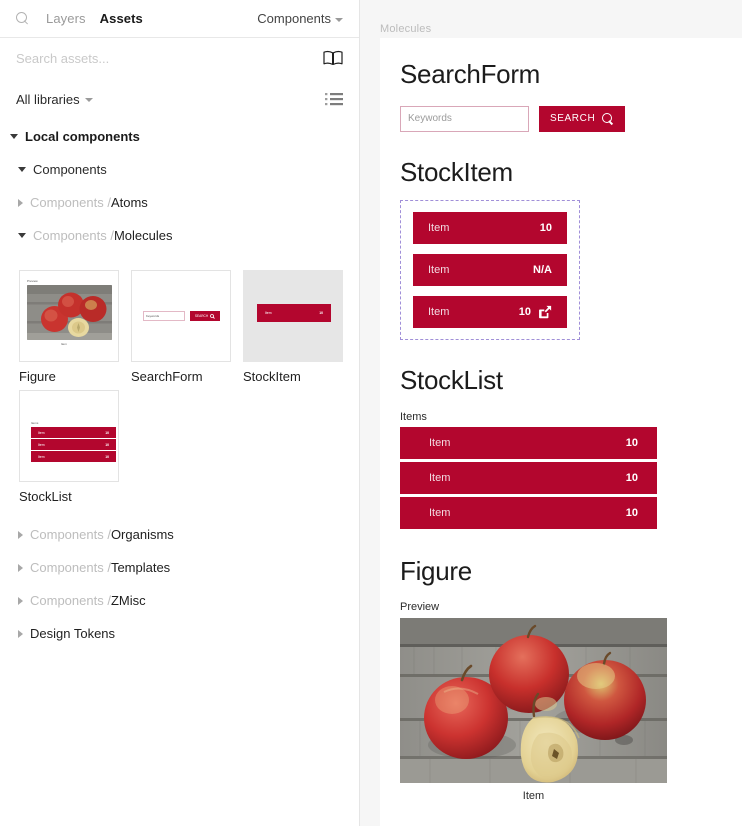 Image resolution: width=742 pixels, height=826 pixels. What do you see at coordinates (64, 344) in the screenshot?
I see `thumb-item-caption: Item` at bounding box center [64, 344].